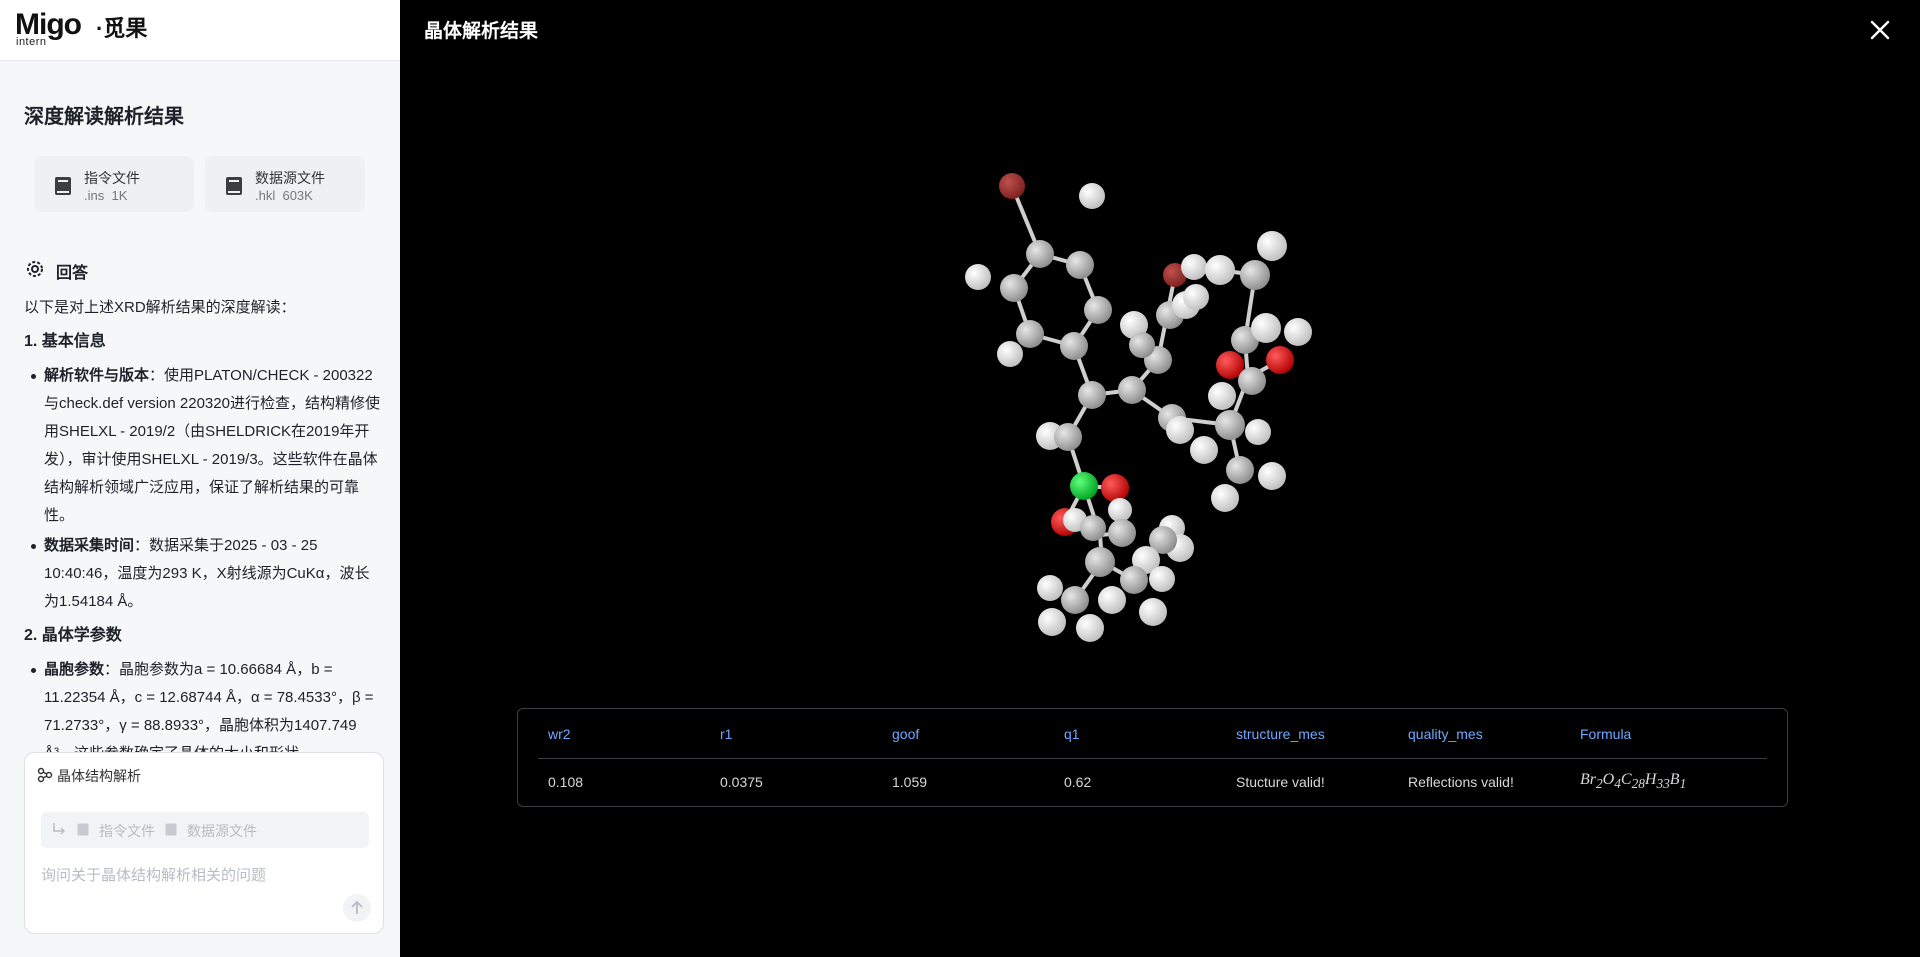  Describe the element at coordinates (297, 195) in the screenshot. I see `file-size: 603K` at that location.